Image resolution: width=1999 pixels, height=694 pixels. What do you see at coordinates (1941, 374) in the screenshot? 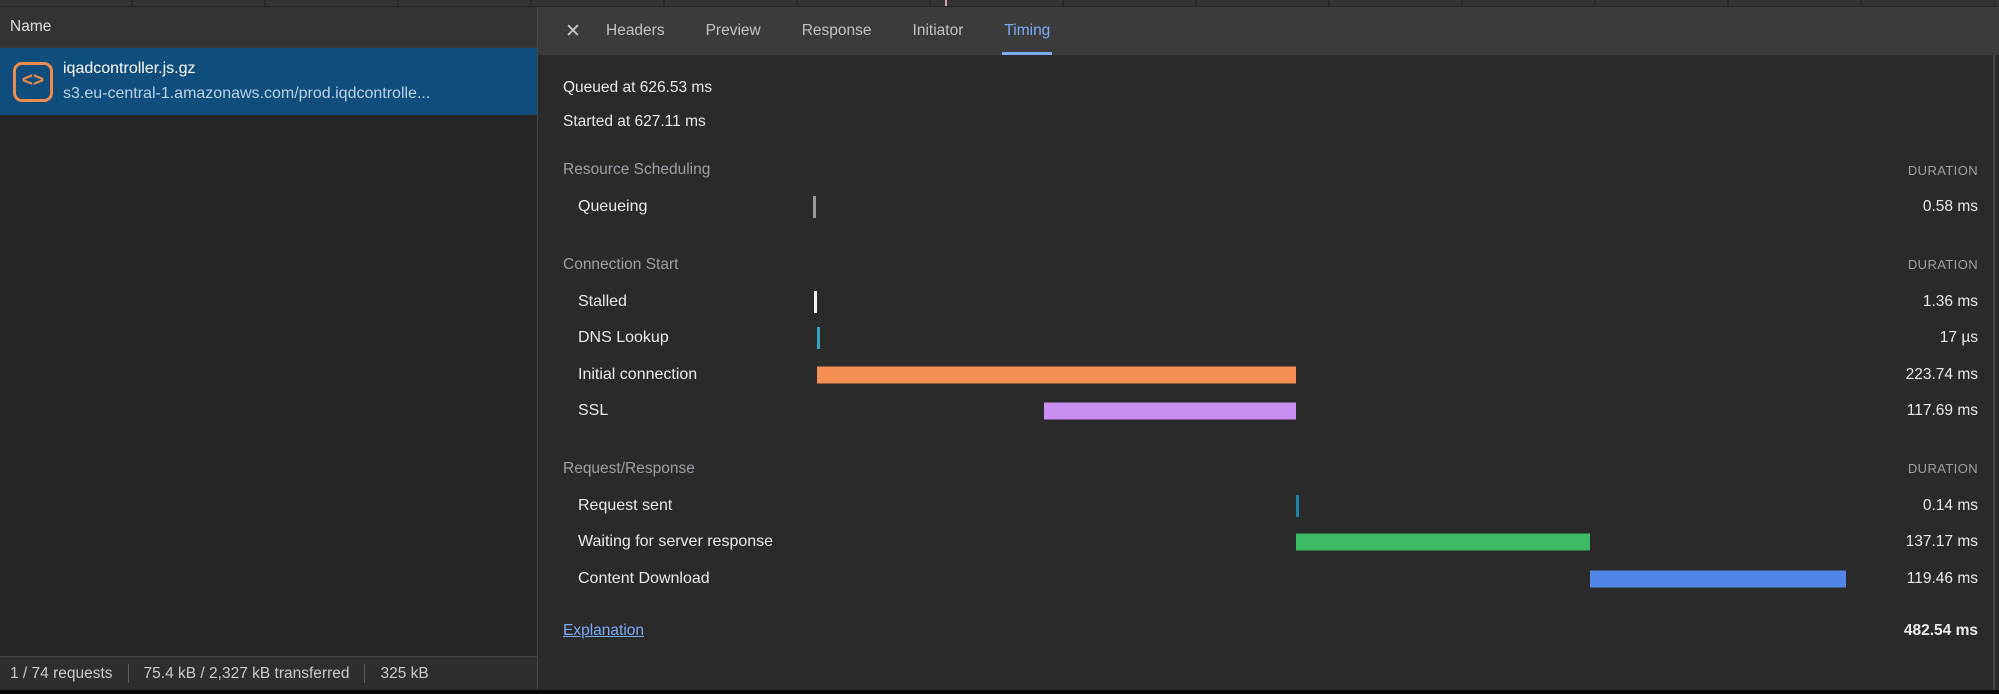
I see `timing-row-value: 223.74 ms` at bounding box center [1941, 374].